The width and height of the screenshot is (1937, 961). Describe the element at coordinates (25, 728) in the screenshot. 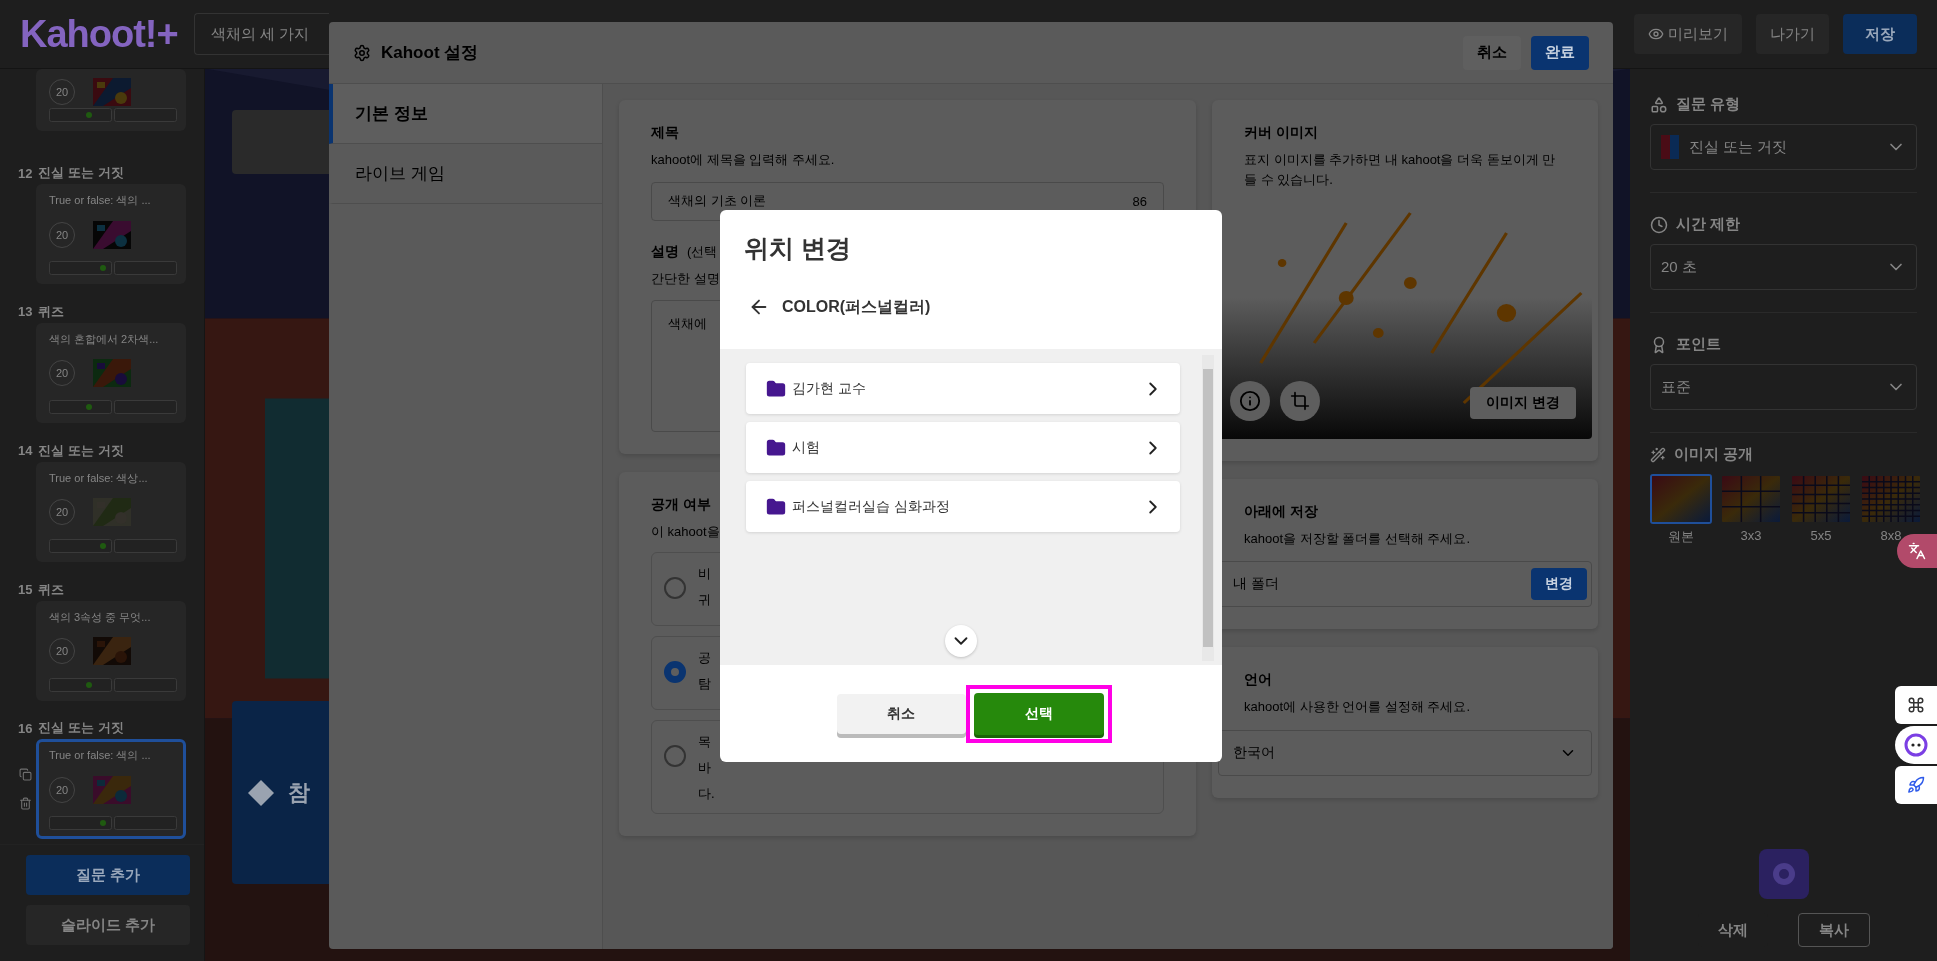

I see `slide-number: 16` at that location.